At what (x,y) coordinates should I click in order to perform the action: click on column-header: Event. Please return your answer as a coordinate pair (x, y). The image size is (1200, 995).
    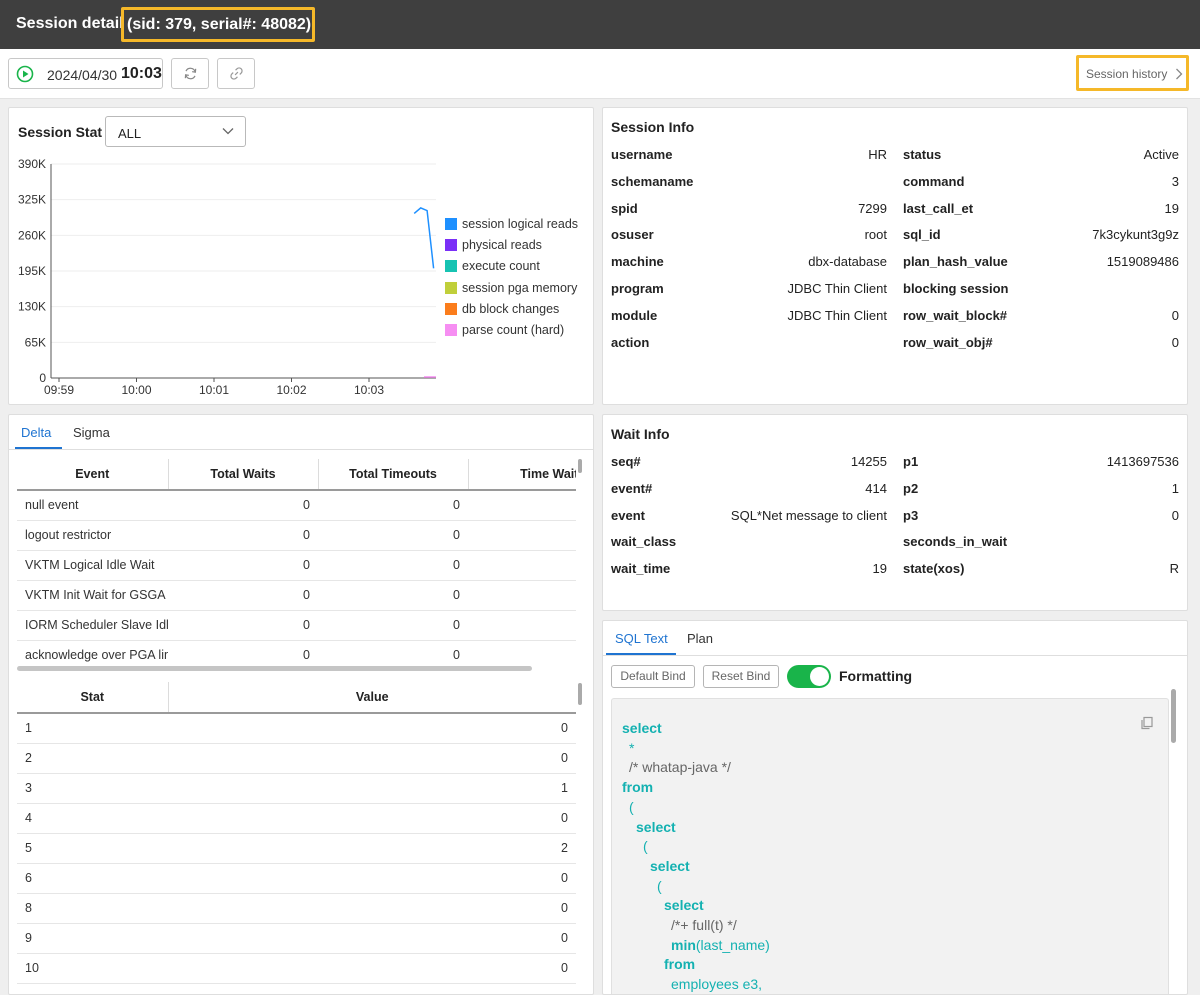
    Looking at the image, I should click on (93, 475).